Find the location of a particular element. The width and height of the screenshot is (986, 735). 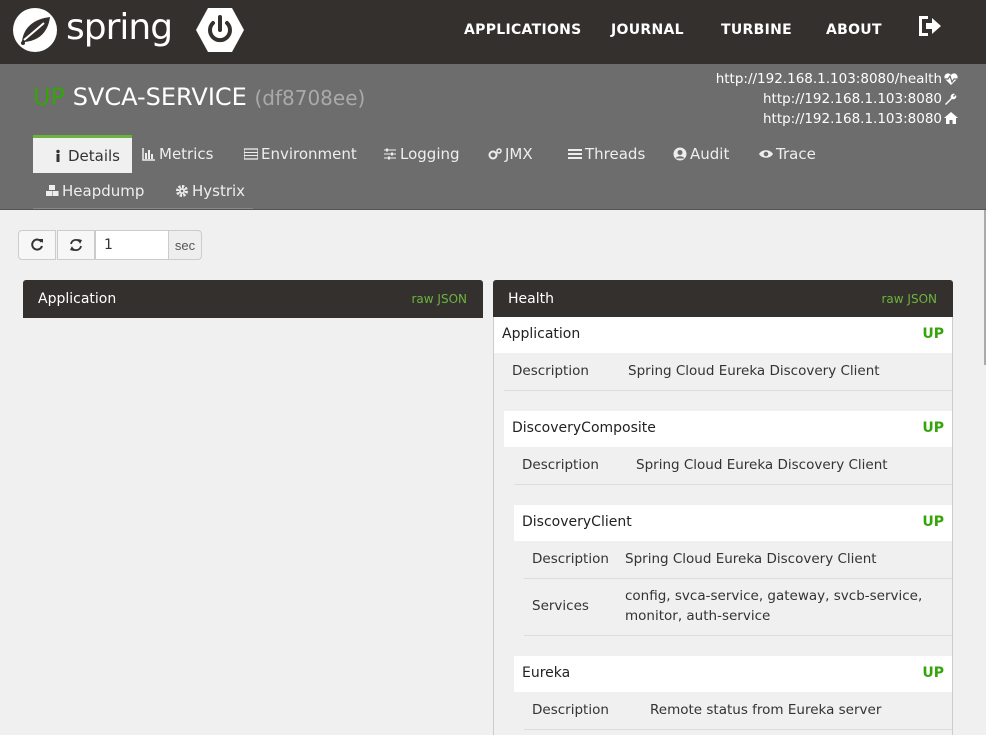

cogs-icon is located at coordinates (495, 153).